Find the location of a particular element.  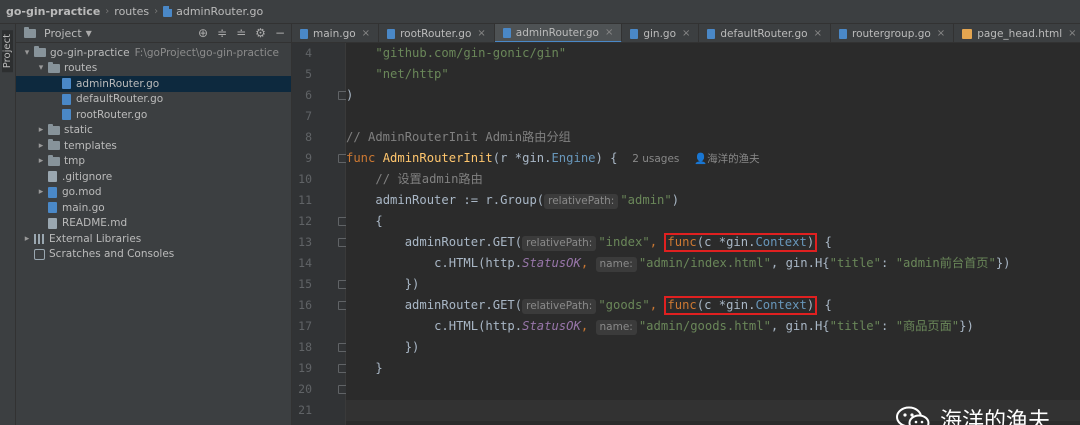

editor-tab: defaultRouter.go × is located at coordinates (765, 33).